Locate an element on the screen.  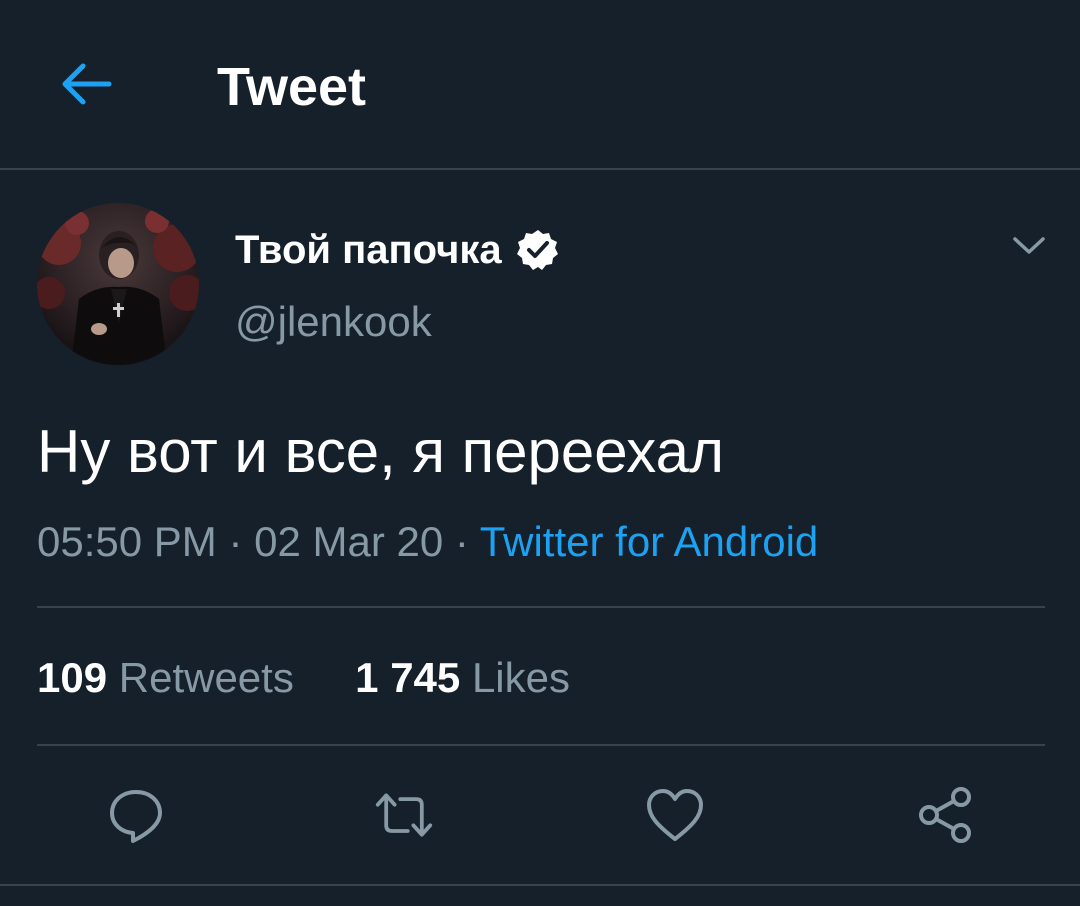
retweet-button is located at coordinates (404, 815).